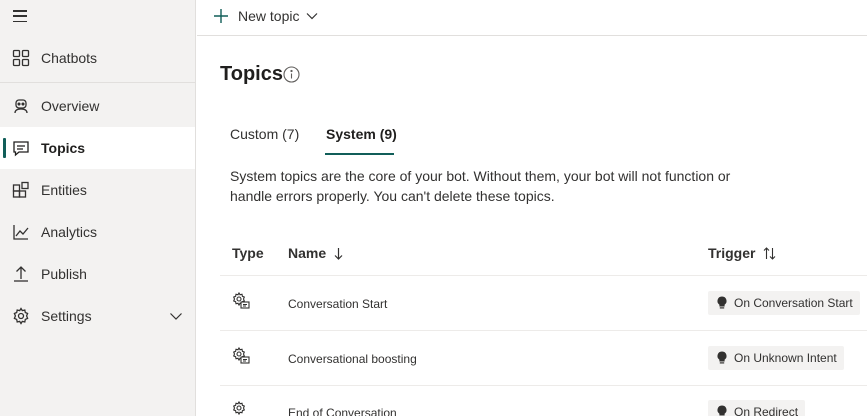 The image size is (867, 416). I want to click on sidebar-item-overview: Overview, so click(97, 106).